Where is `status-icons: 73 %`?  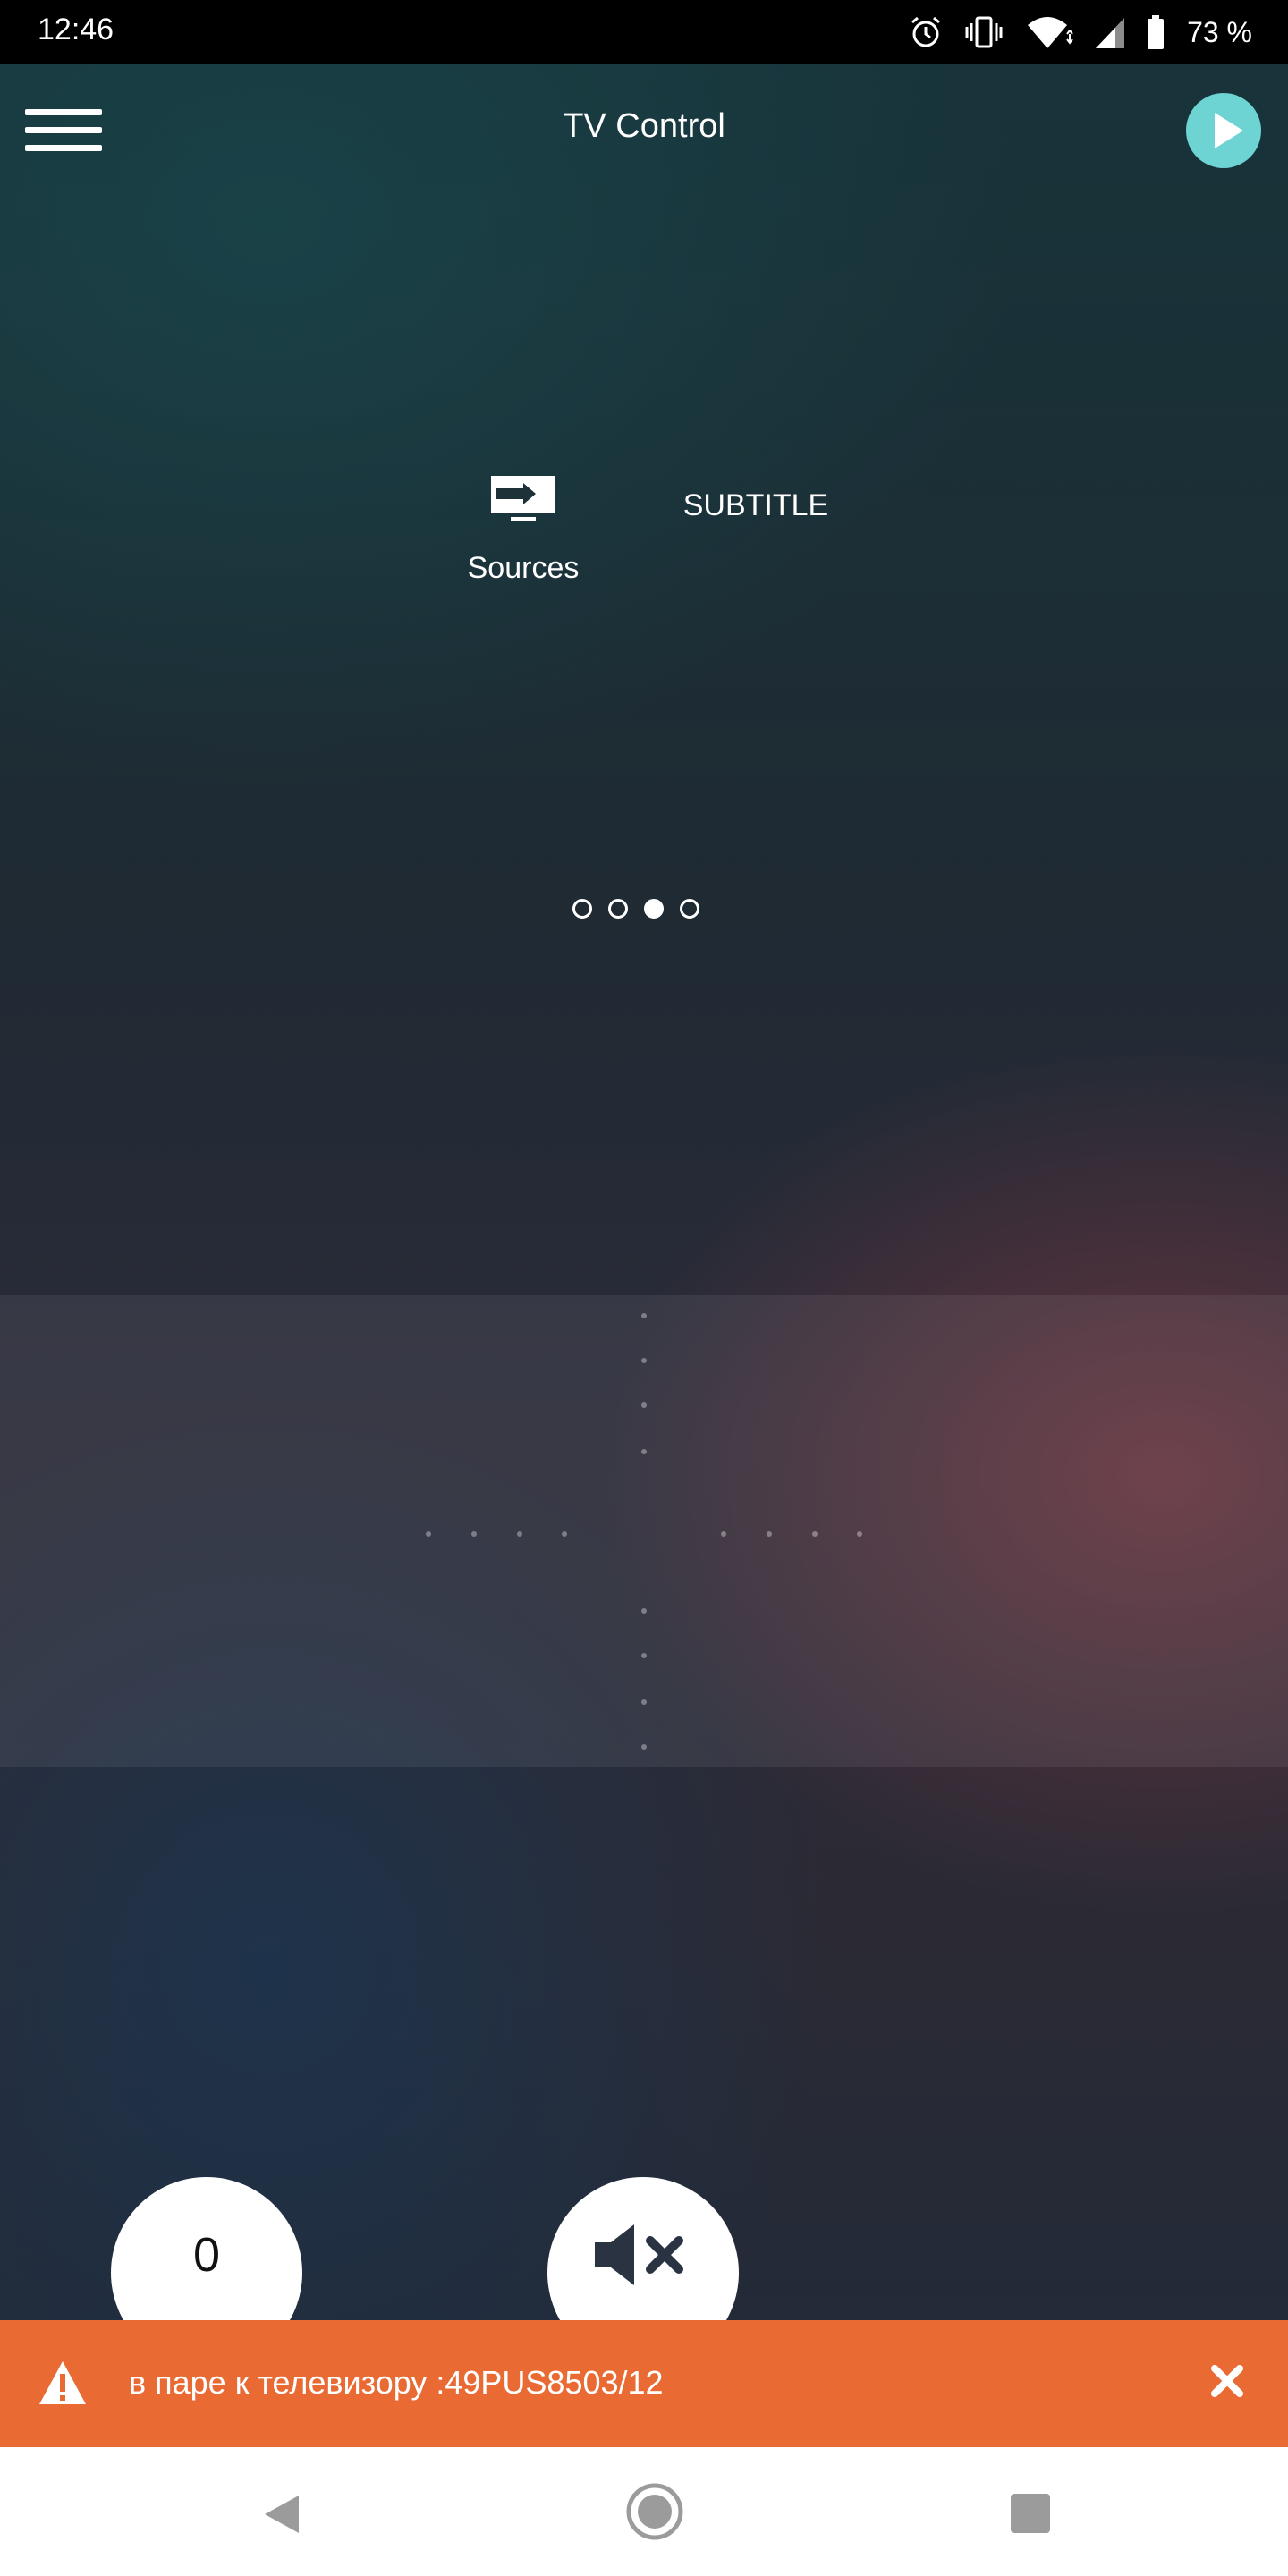 status-icons: 73 % is located at coordinates (1080, 32).